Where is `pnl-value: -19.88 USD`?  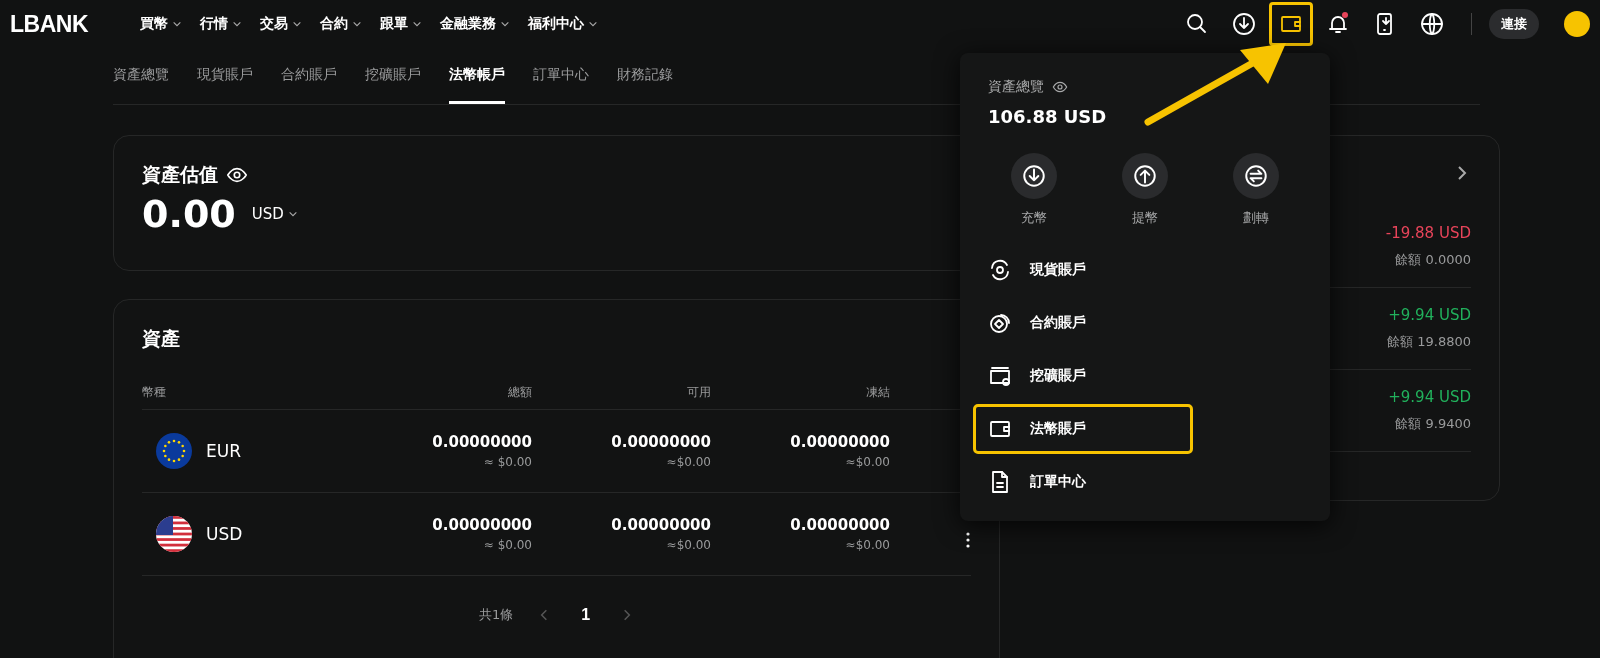
pnl-value: -19.88 USD is located at coordinates (1428, 233).